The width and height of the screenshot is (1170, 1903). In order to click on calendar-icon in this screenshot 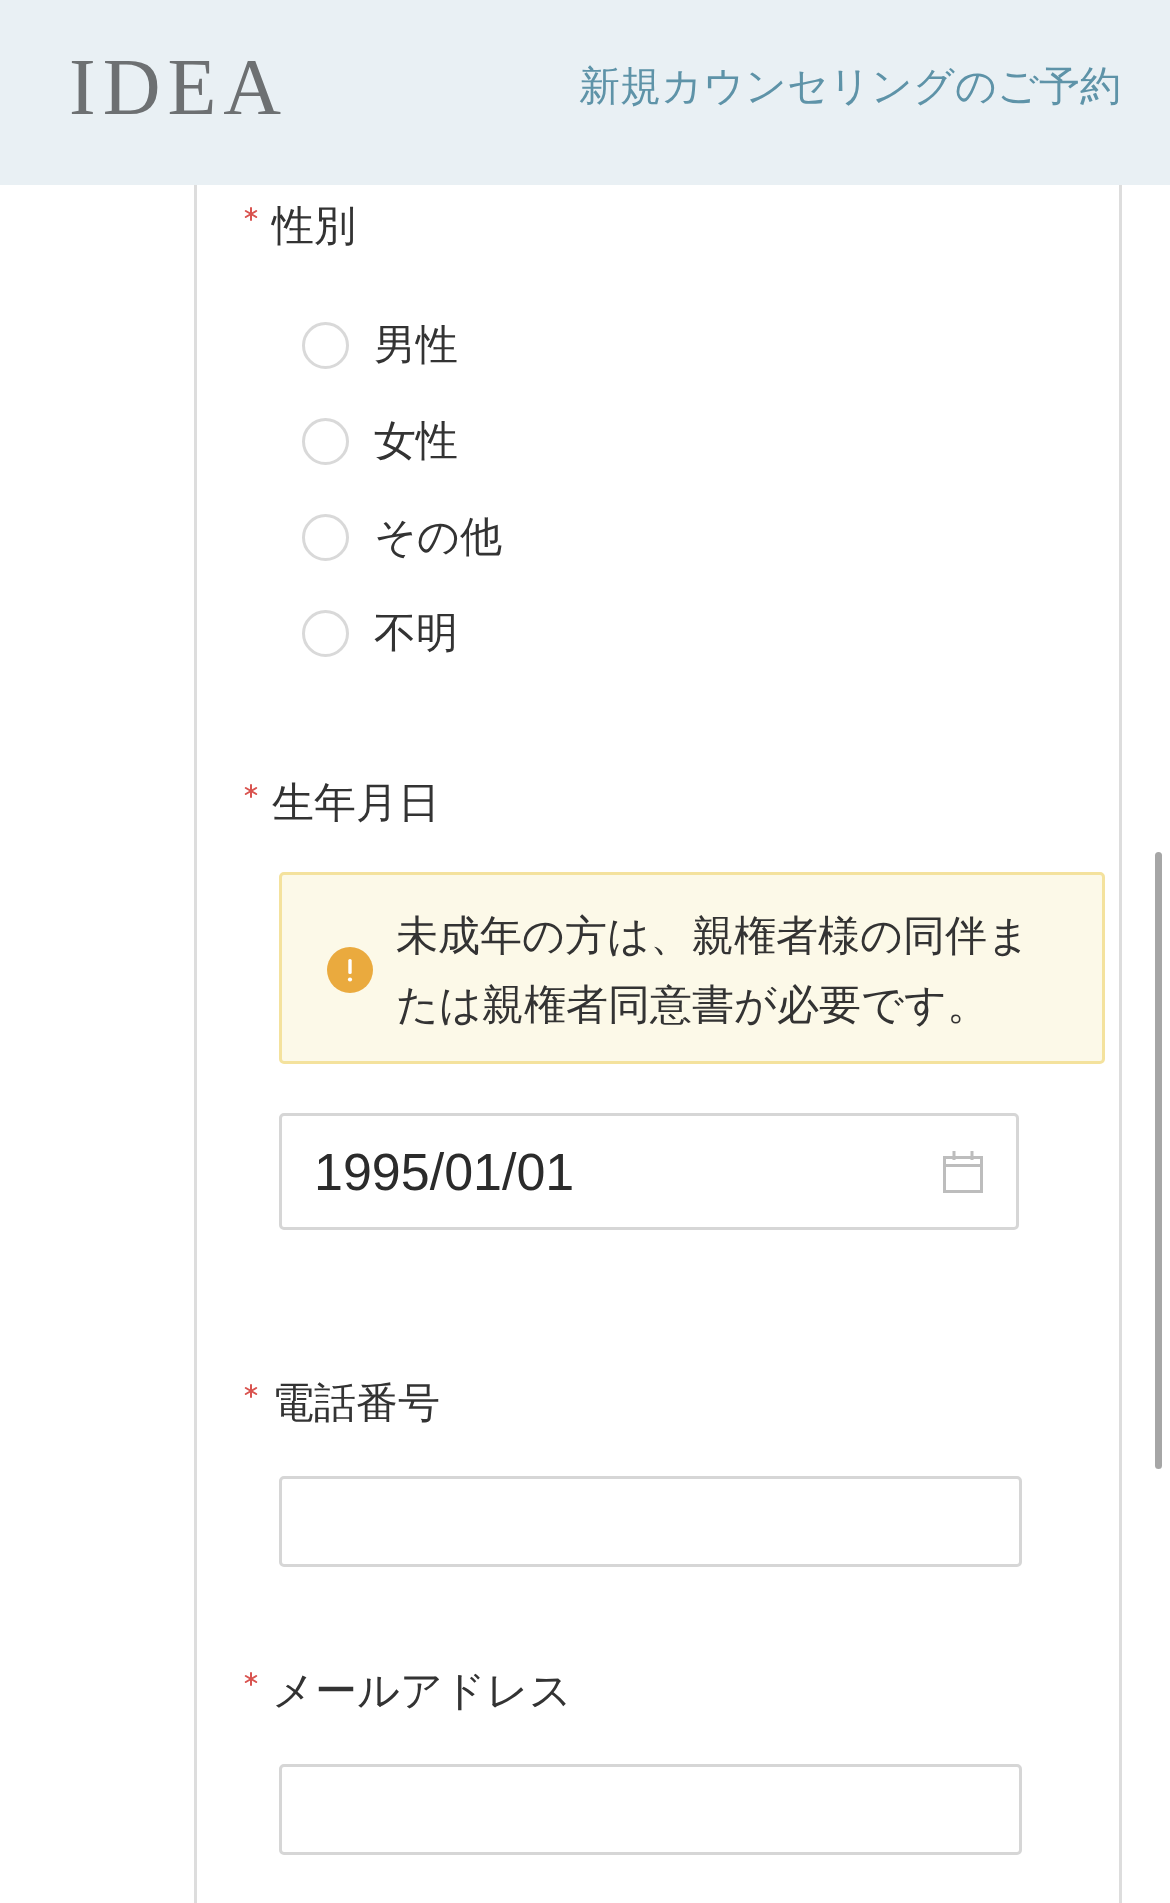, I will do `click(963, 1171)`.